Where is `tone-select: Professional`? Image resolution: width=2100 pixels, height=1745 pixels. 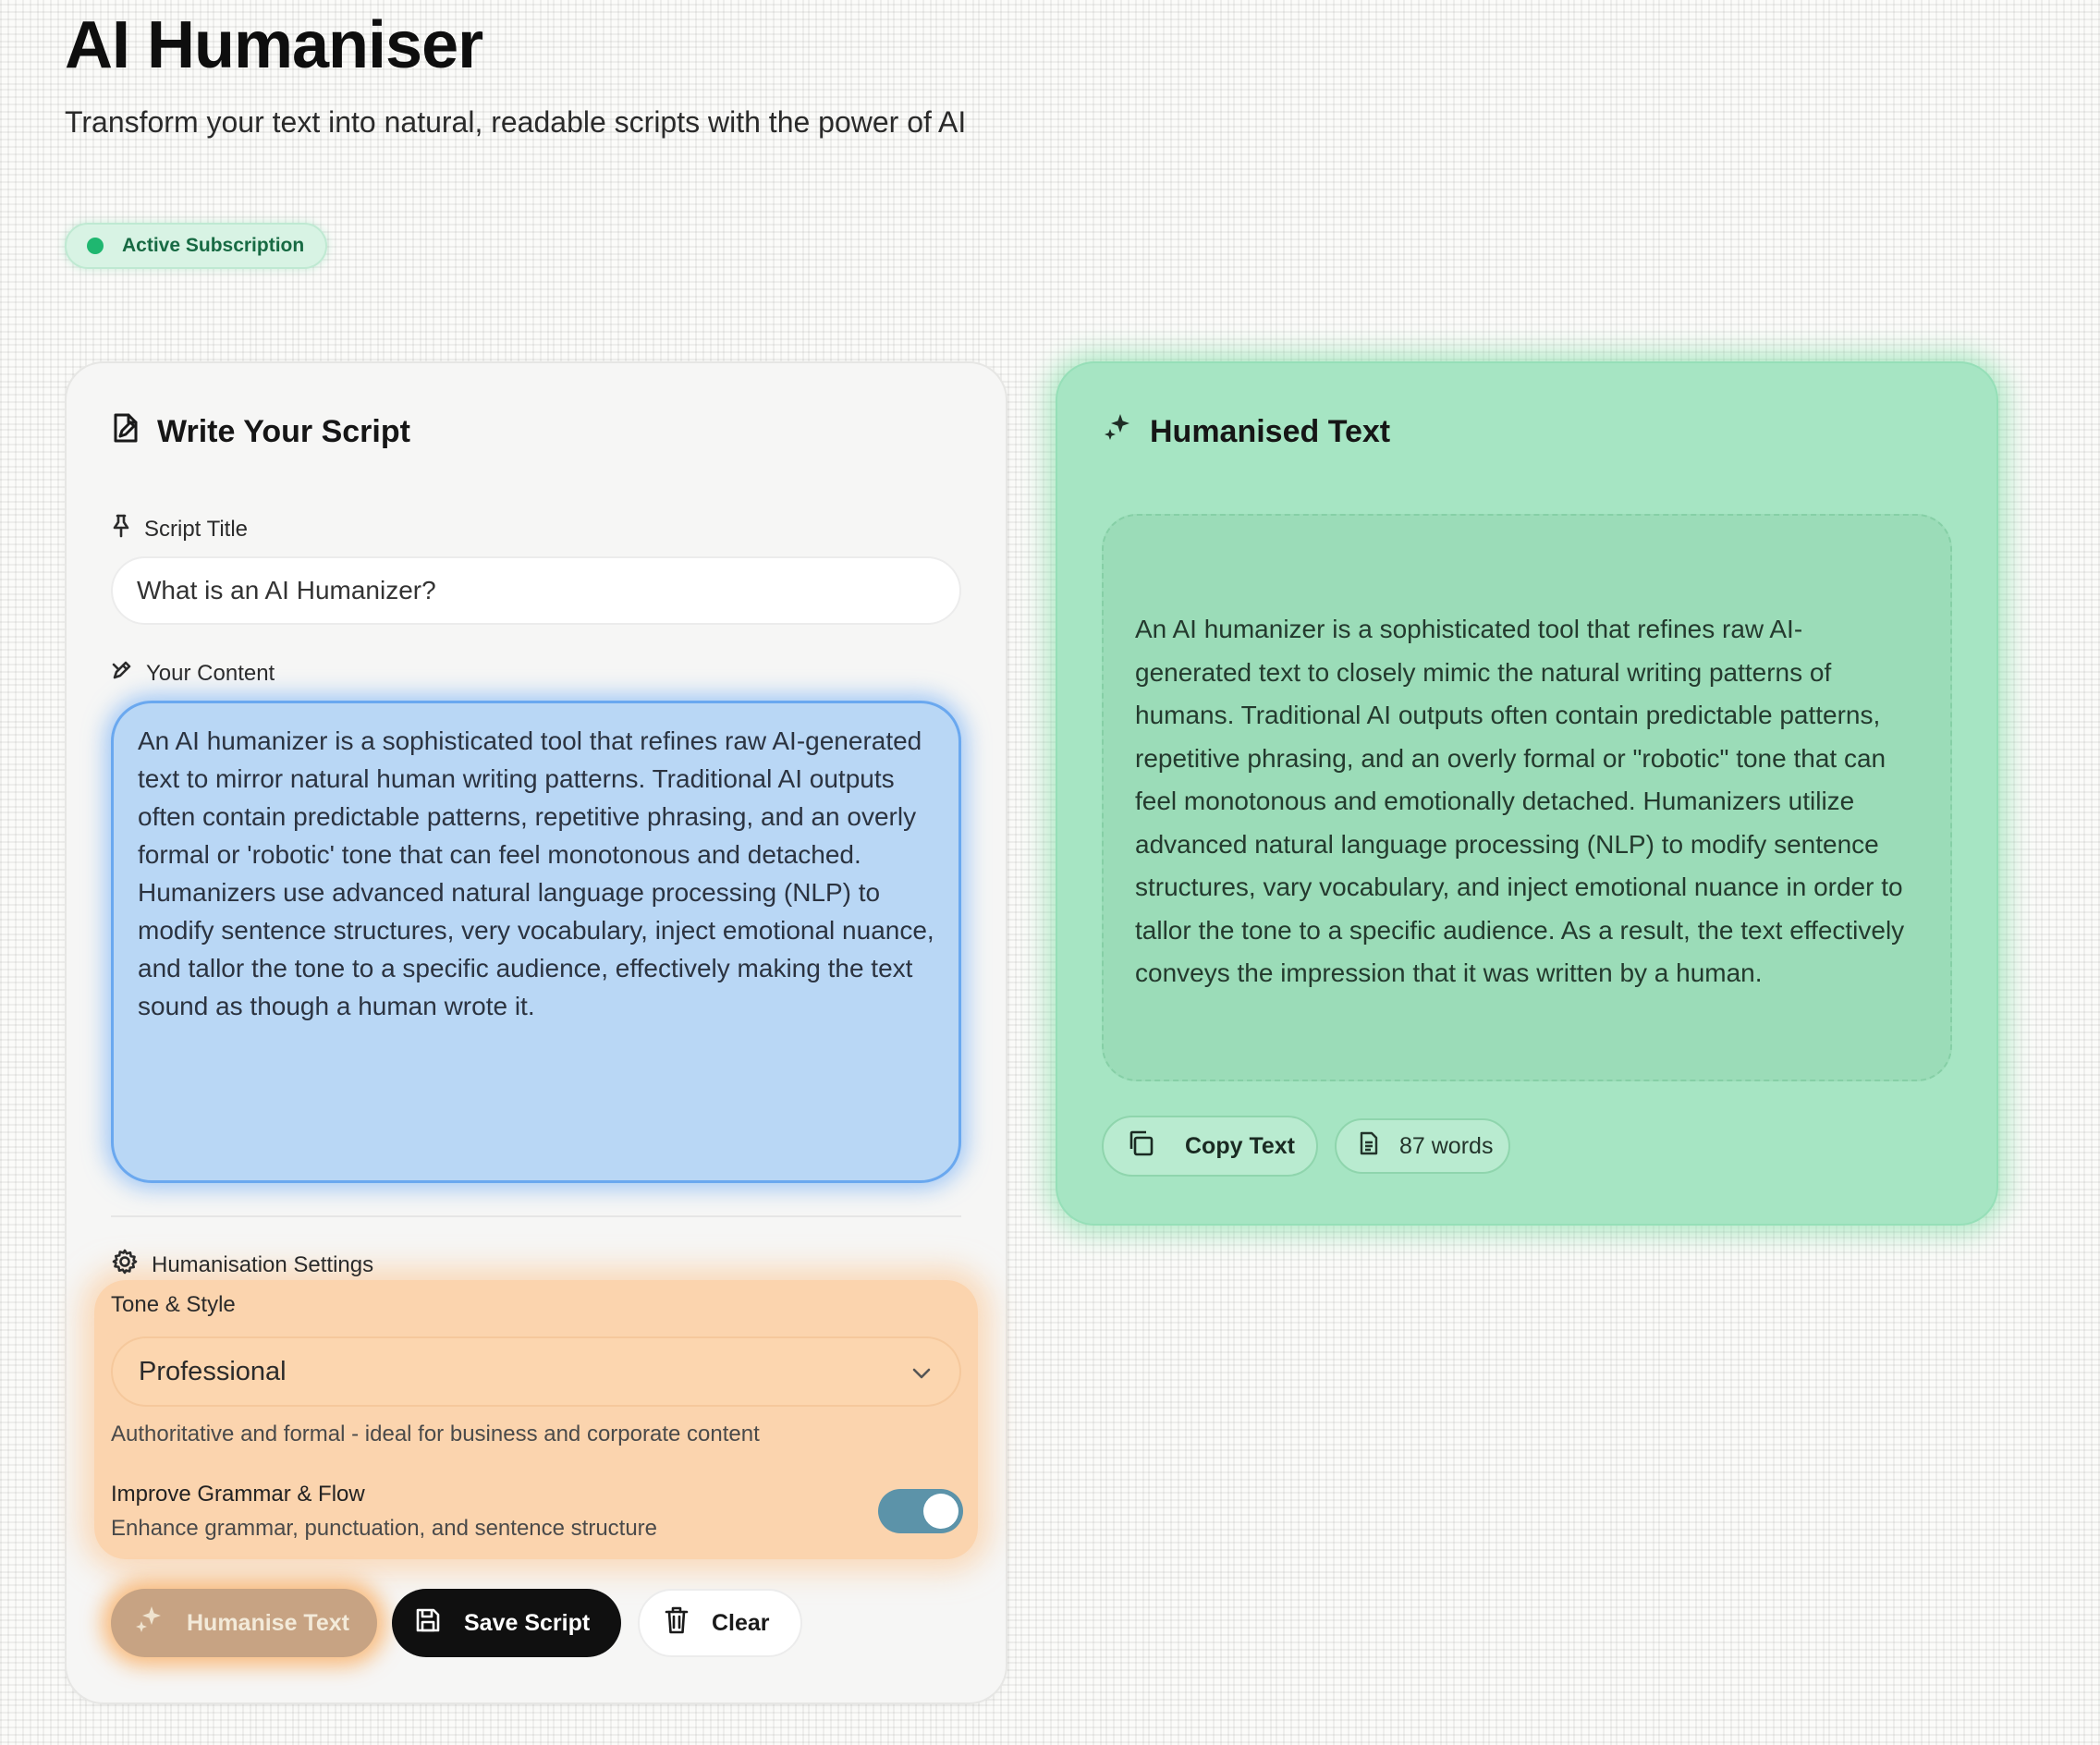 tone-select: Professional is located at coordinates (536, 1371).